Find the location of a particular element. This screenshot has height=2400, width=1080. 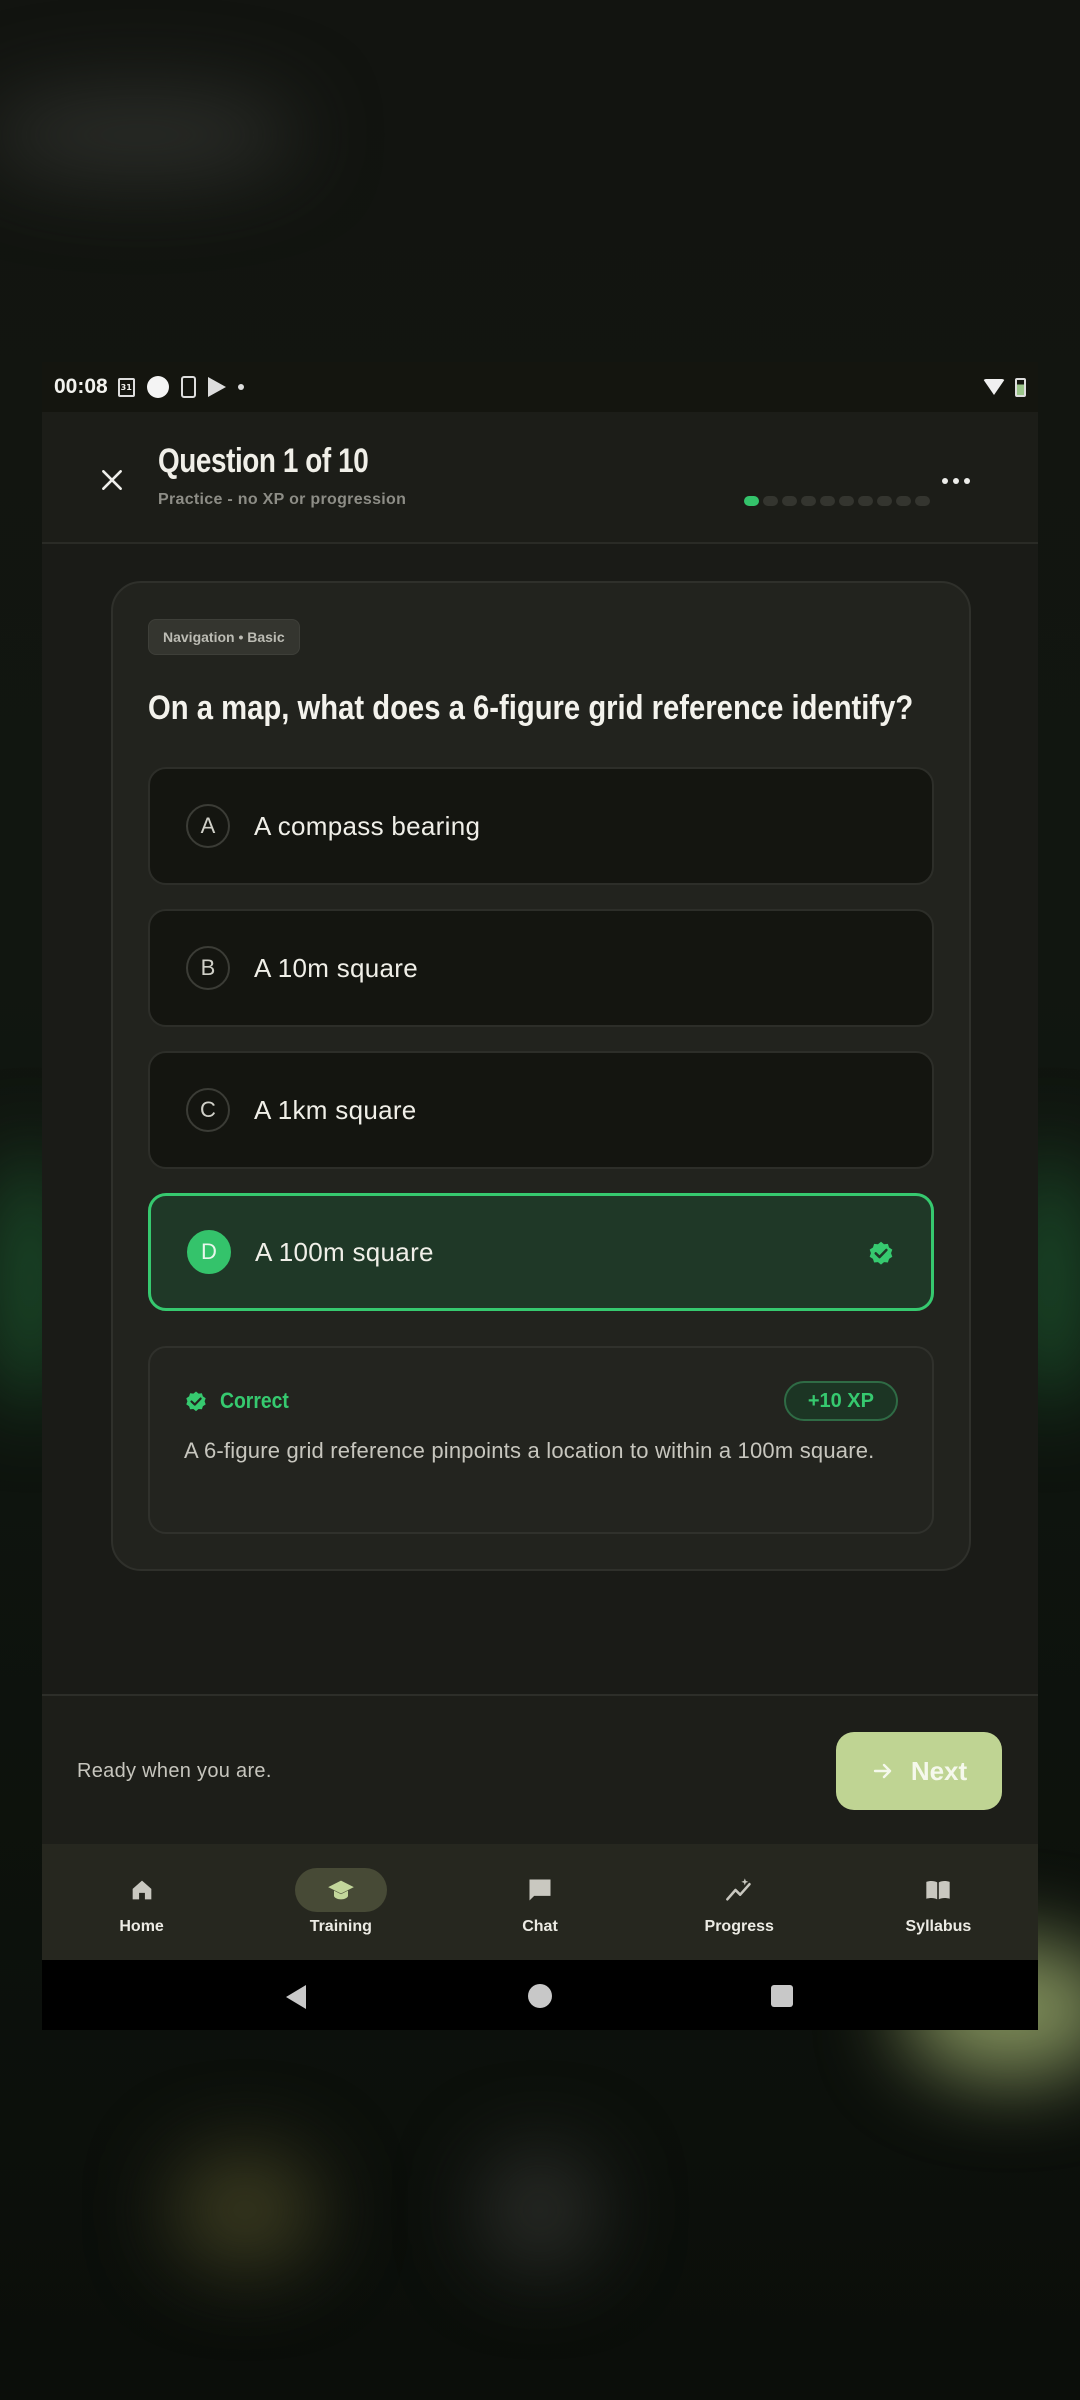

nav-label: Chat is located at coordinates (540, 1926).